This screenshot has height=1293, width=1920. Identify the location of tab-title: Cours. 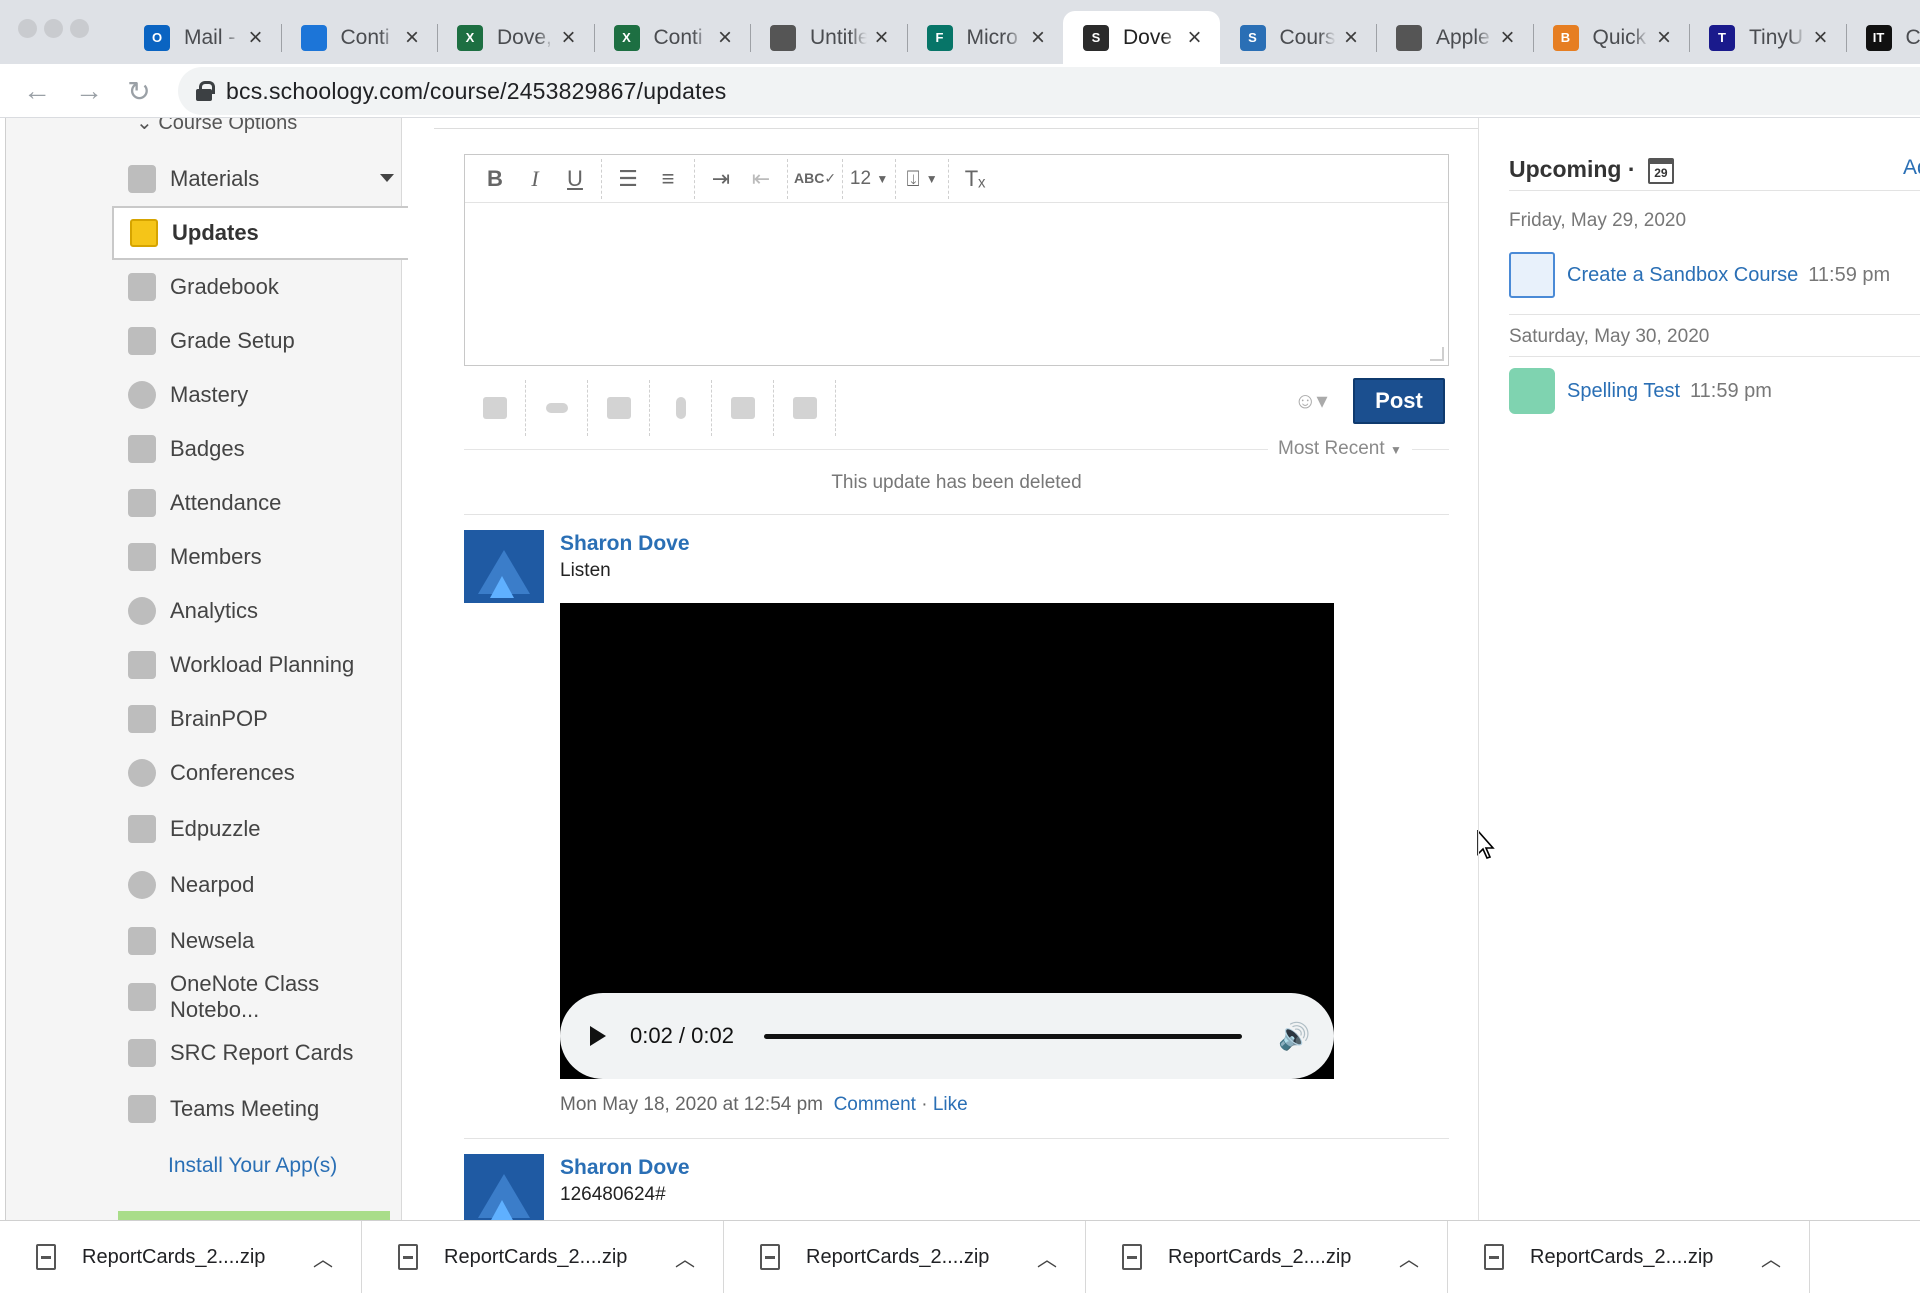
(1308, 38).